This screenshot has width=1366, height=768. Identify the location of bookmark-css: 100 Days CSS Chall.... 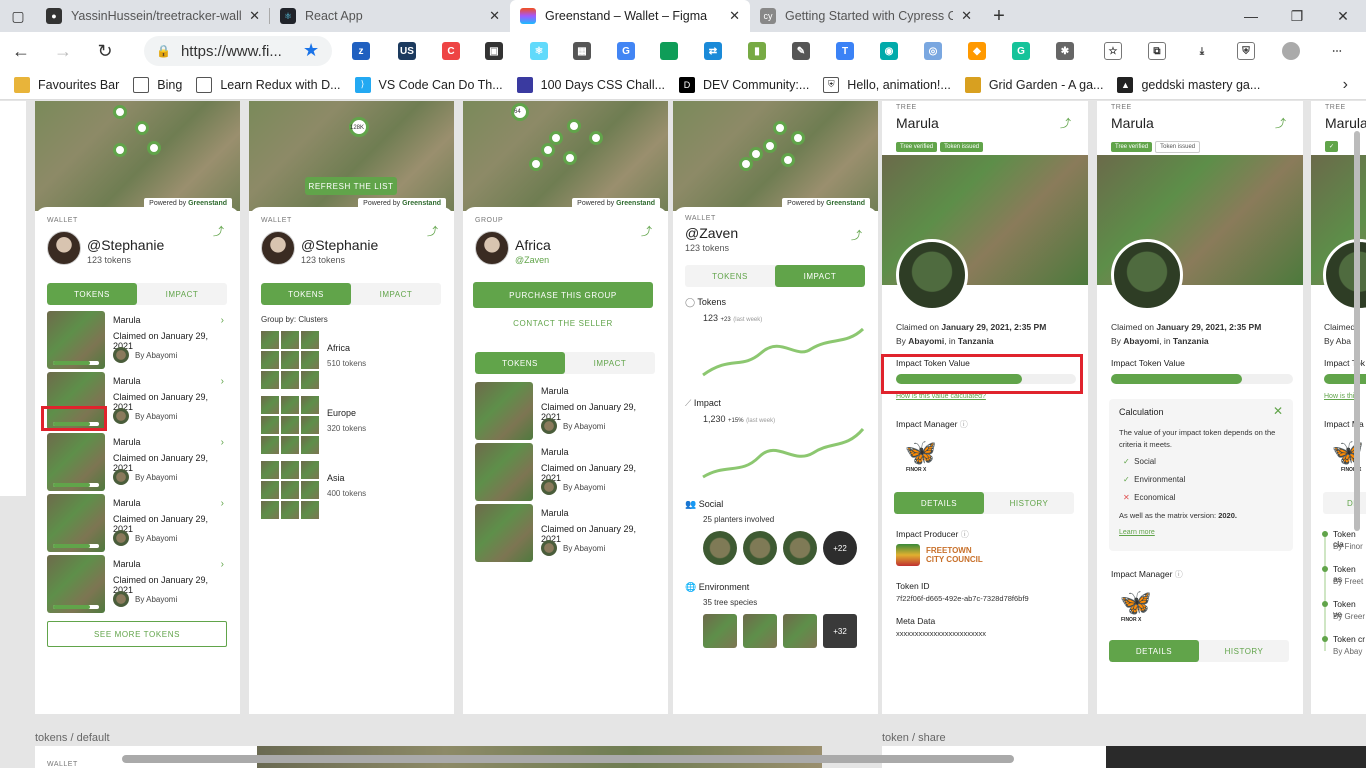
(590, 84).